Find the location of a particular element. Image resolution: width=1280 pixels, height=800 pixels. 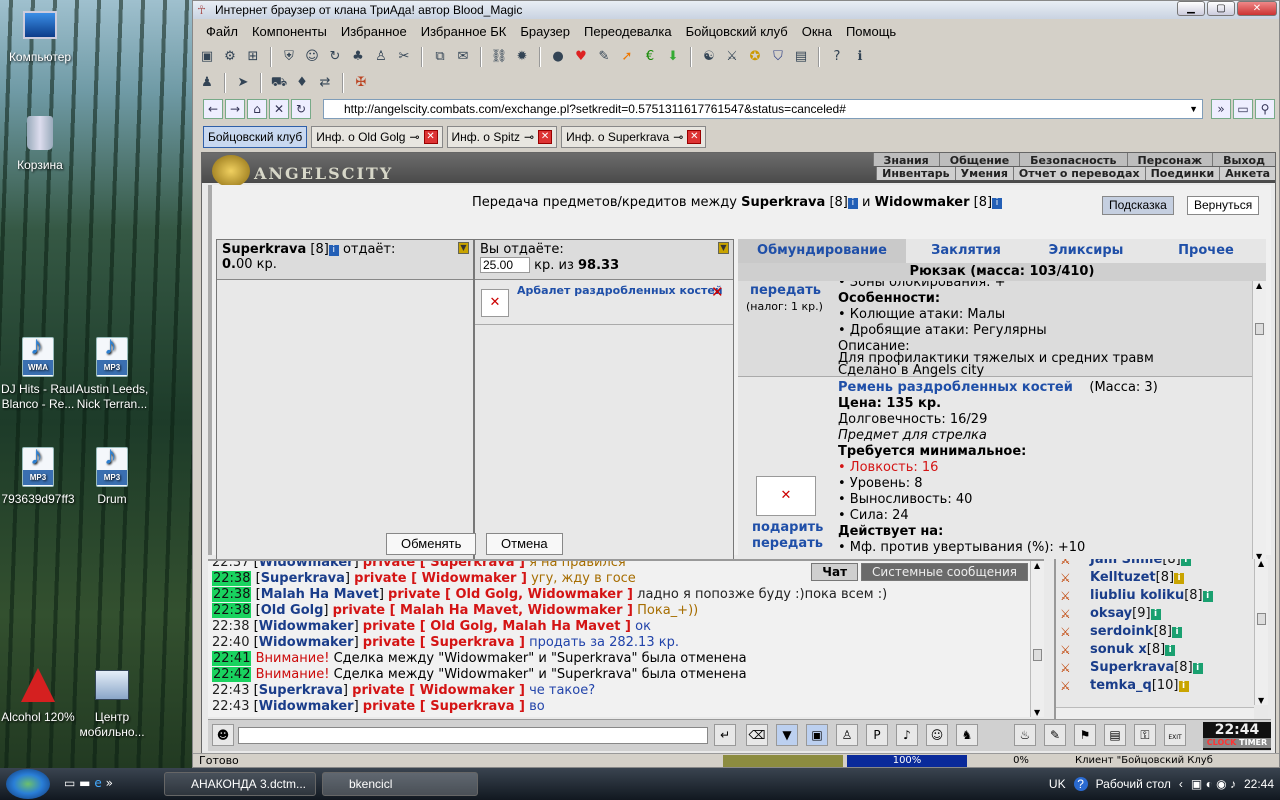

message-sender: Superkrava is located at coordinates (301, 690).